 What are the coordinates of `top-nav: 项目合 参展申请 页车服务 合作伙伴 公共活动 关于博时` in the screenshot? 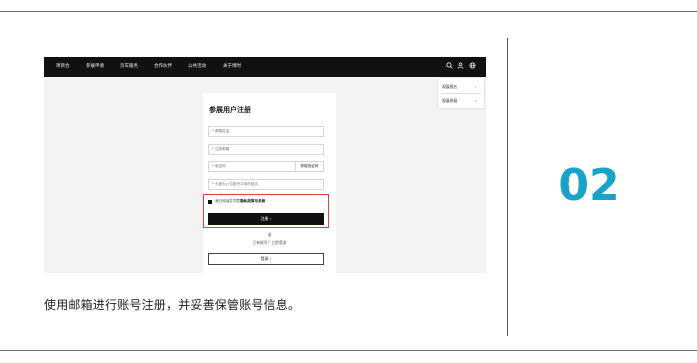 It's located at (265, 67).